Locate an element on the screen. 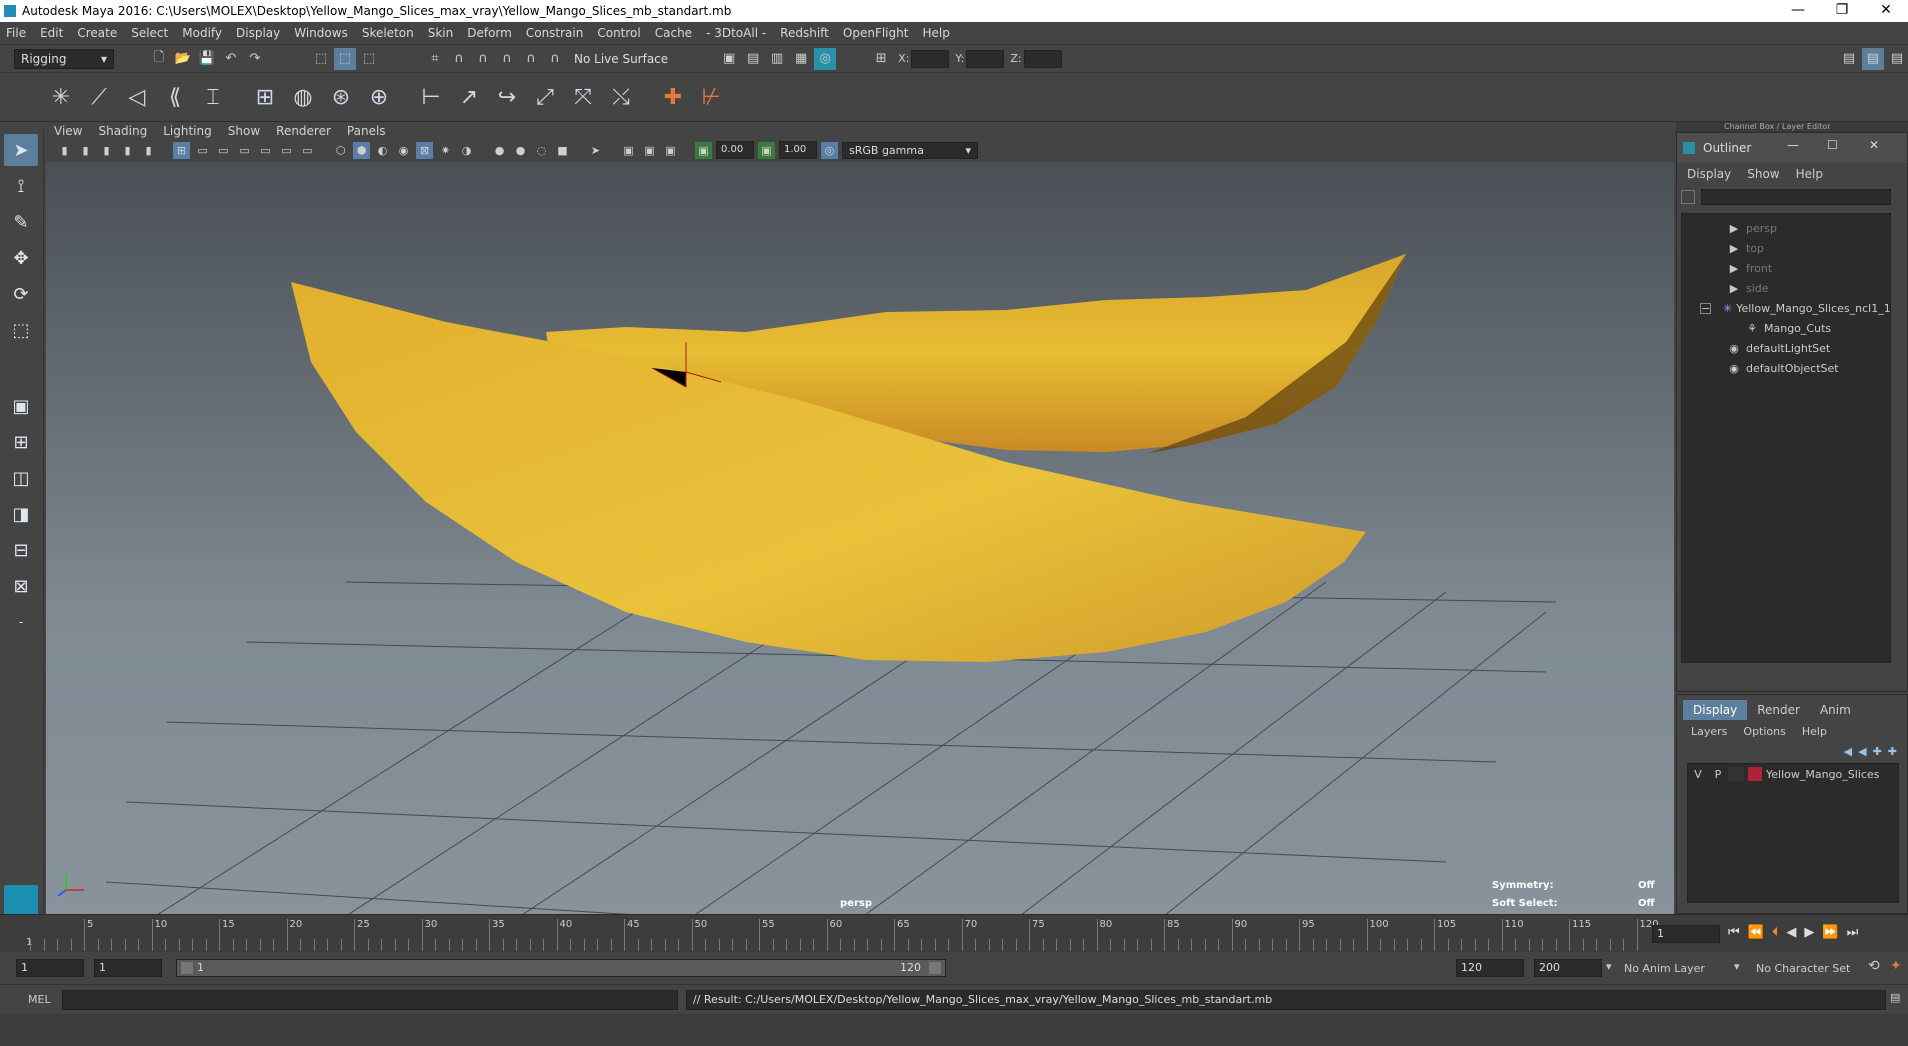 Image resolution: width=1908 pixels, height=1046 pixels. save-scene-icon: 💾 is located at coordinates (207, 59).